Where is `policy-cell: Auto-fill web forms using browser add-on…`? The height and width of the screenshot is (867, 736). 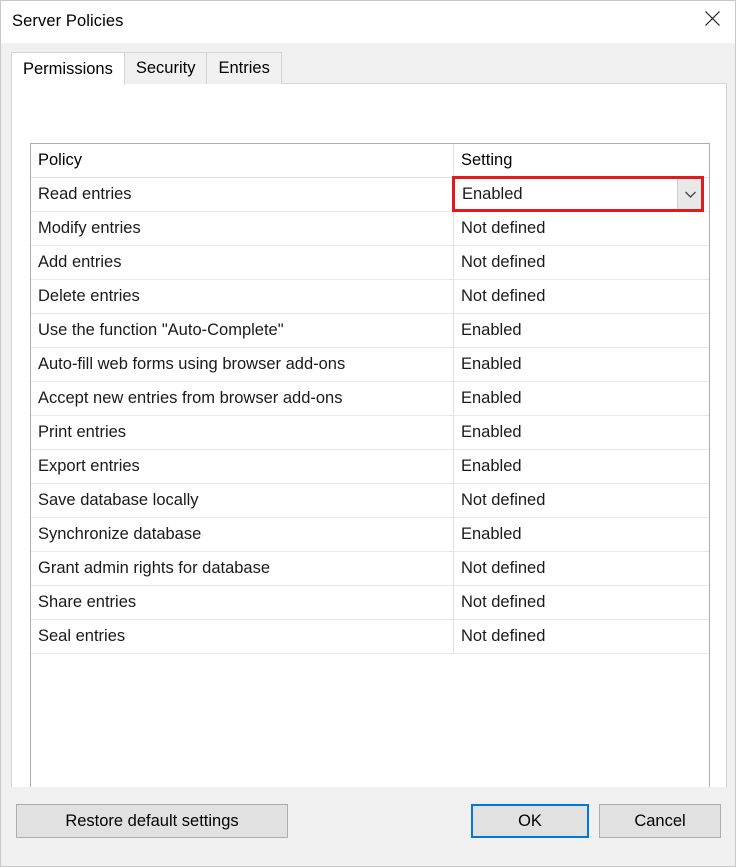
policy-cell: Auto-fill web forms using browser add-on… is located at coordinates (192, 364).